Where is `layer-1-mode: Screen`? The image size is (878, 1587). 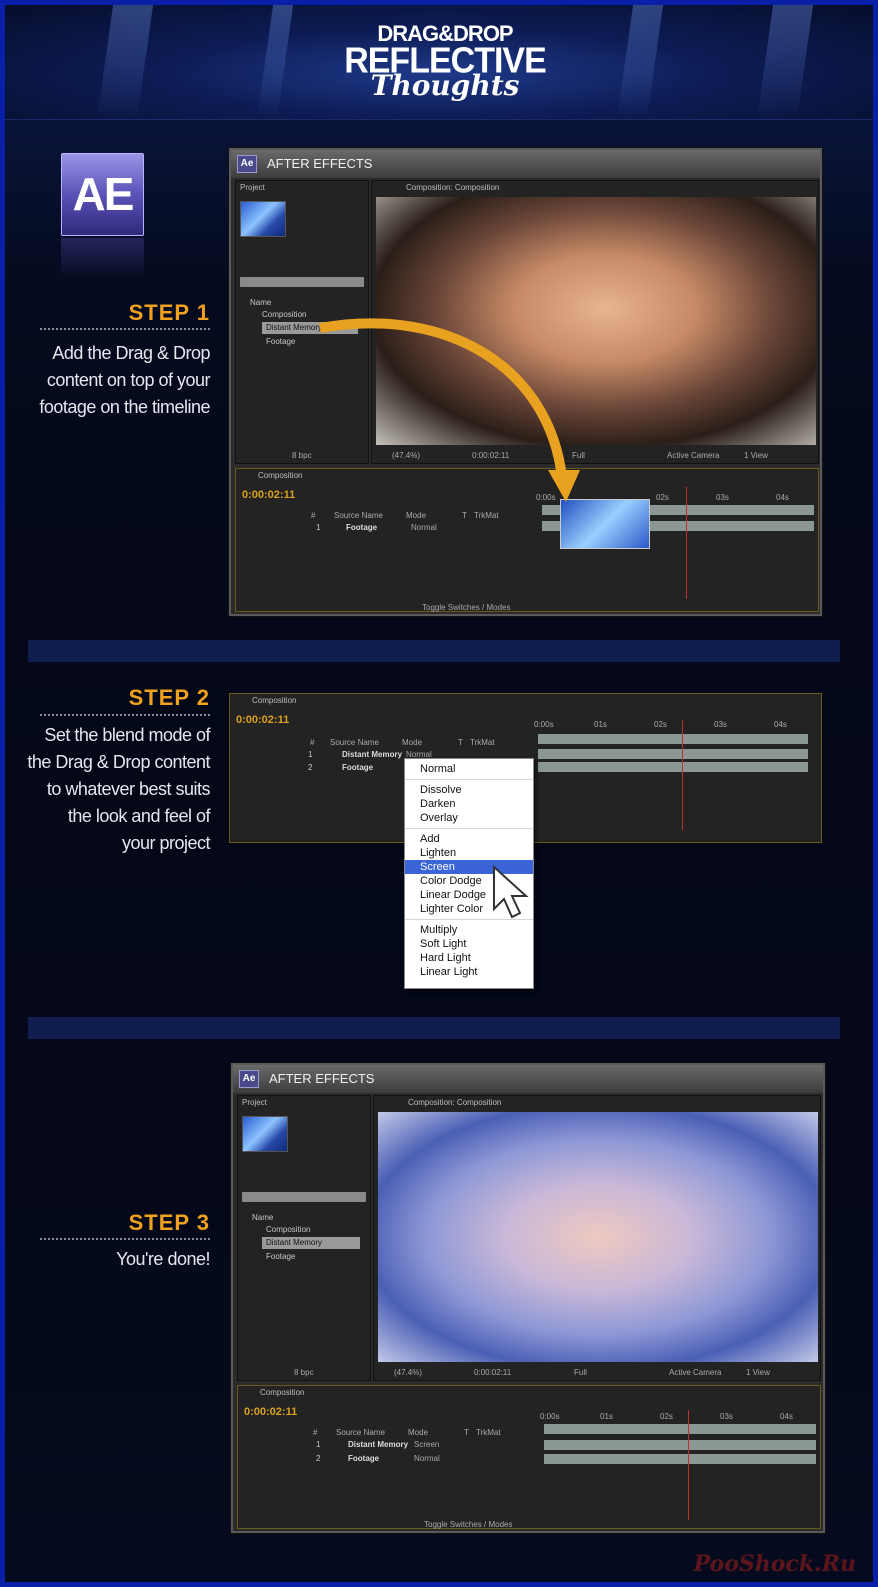 layer-1-mode: Screen is located at coordinates (426, 1444).